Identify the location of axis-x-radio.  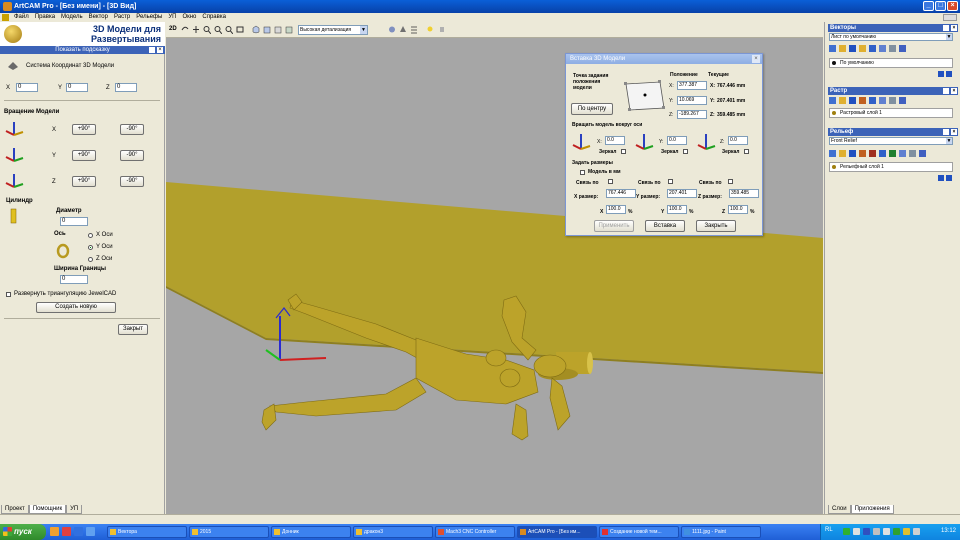
(90, 235).